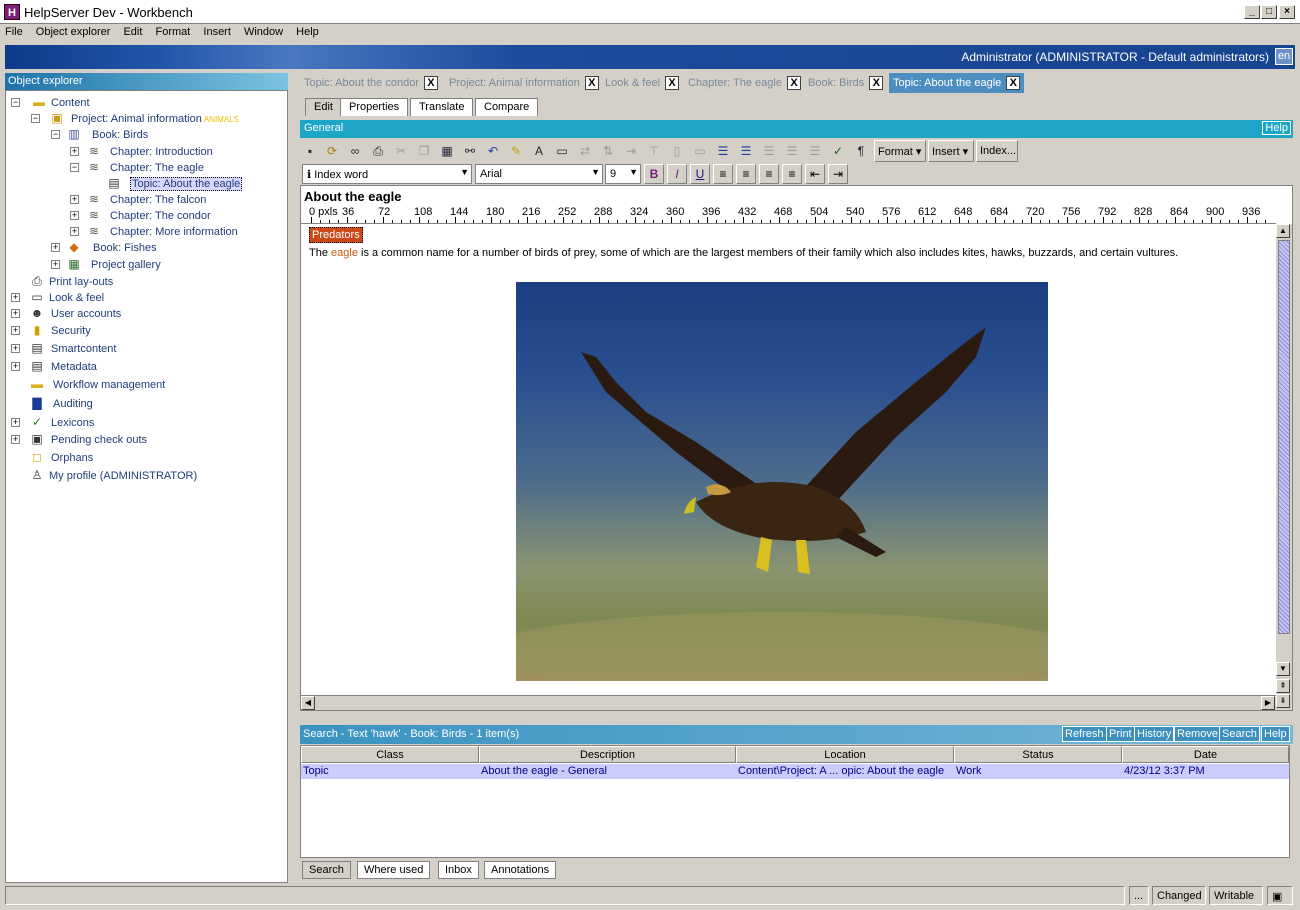 Image resolution: width=1300 pixels, height=910 pixels. Describe the element at coordinates (539, 151) in the screenshot. I see `font-color-icon: A` at that location.